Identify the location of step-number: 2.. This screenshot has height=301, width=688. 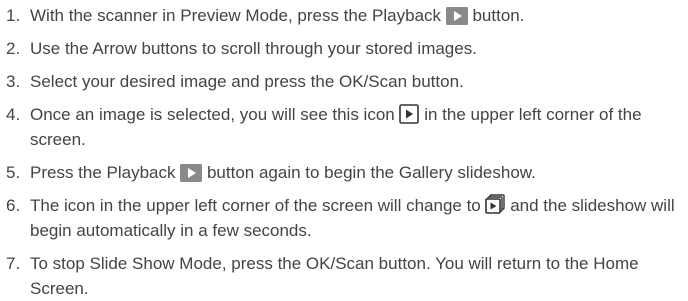
(13, 48).